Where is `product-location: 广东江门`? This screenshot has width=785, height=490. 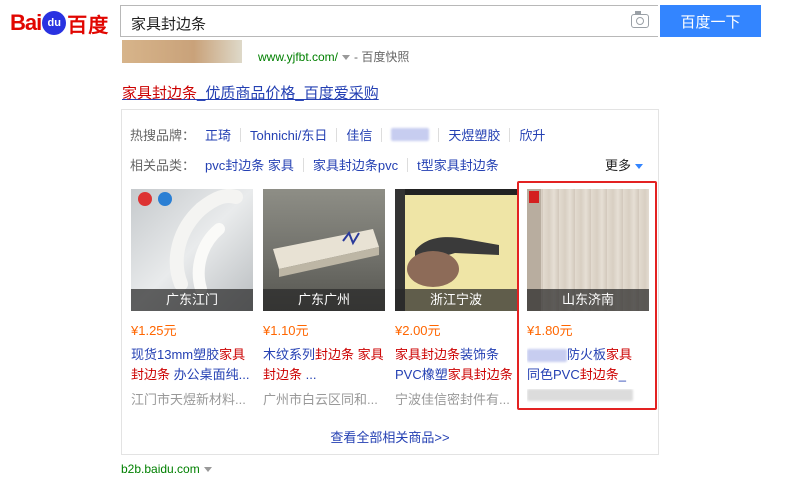
product-location: 广东江门 is located at coordinates (192, 300).